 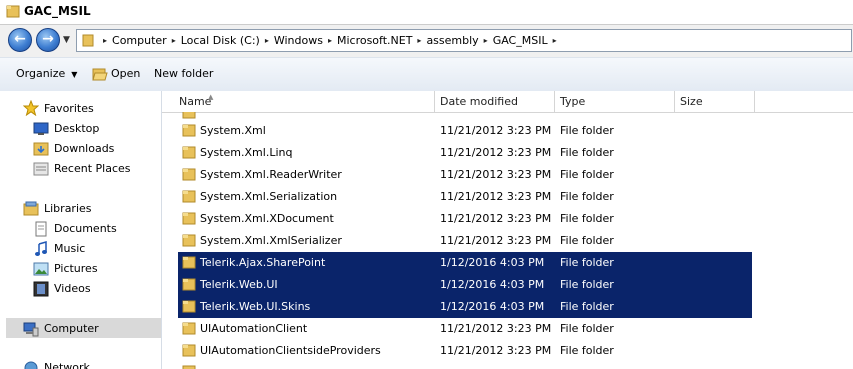 I want to click on breadcrumb-microsoft-net: ▸ Microsoft.NET, so click(x=367, y=40).